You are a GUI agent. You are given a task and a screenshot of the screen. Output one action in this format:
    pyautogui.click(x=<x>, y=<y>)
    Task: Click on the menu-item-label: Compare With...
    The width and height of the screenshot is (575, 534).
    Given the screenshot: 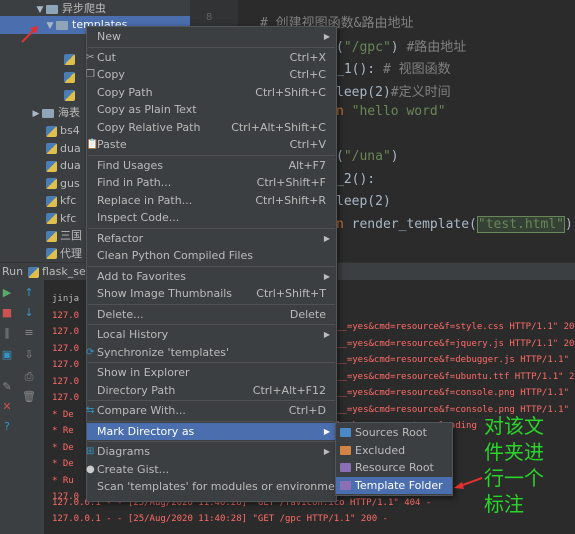 What is the action you would take?
    pyautogui.click(x=141, y=410)
    